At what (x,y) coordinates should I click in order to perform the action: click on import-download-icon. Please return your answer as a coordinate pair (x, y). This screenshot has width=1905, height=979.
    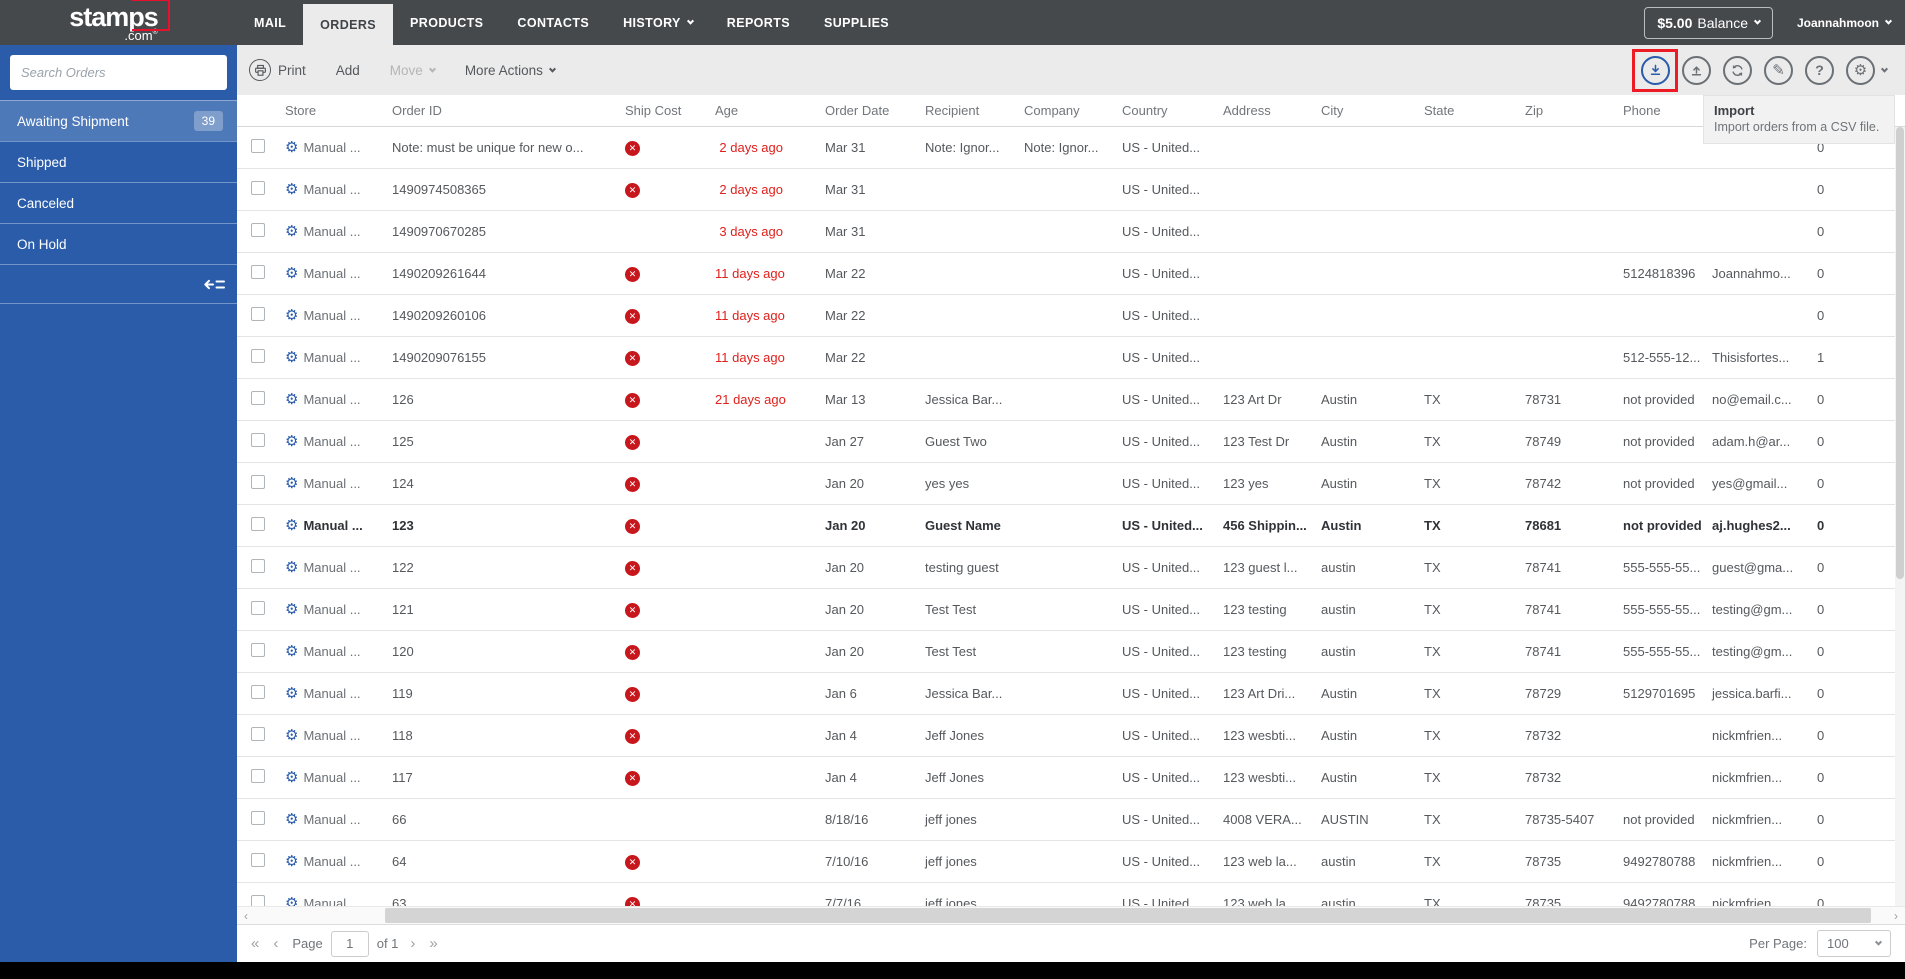
    Looking at the image, I should click on (1655, 70).